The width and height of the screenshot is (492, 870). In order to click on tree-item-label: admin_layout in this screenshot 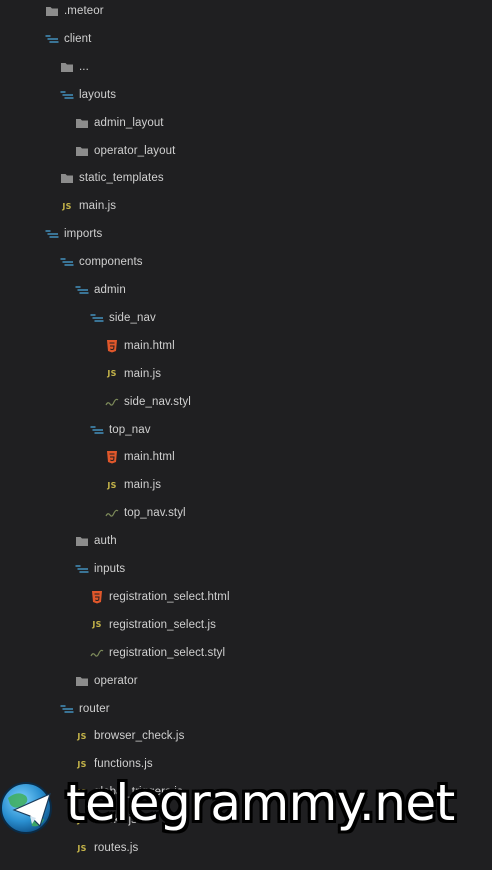, I will do `click(129, 122)`.